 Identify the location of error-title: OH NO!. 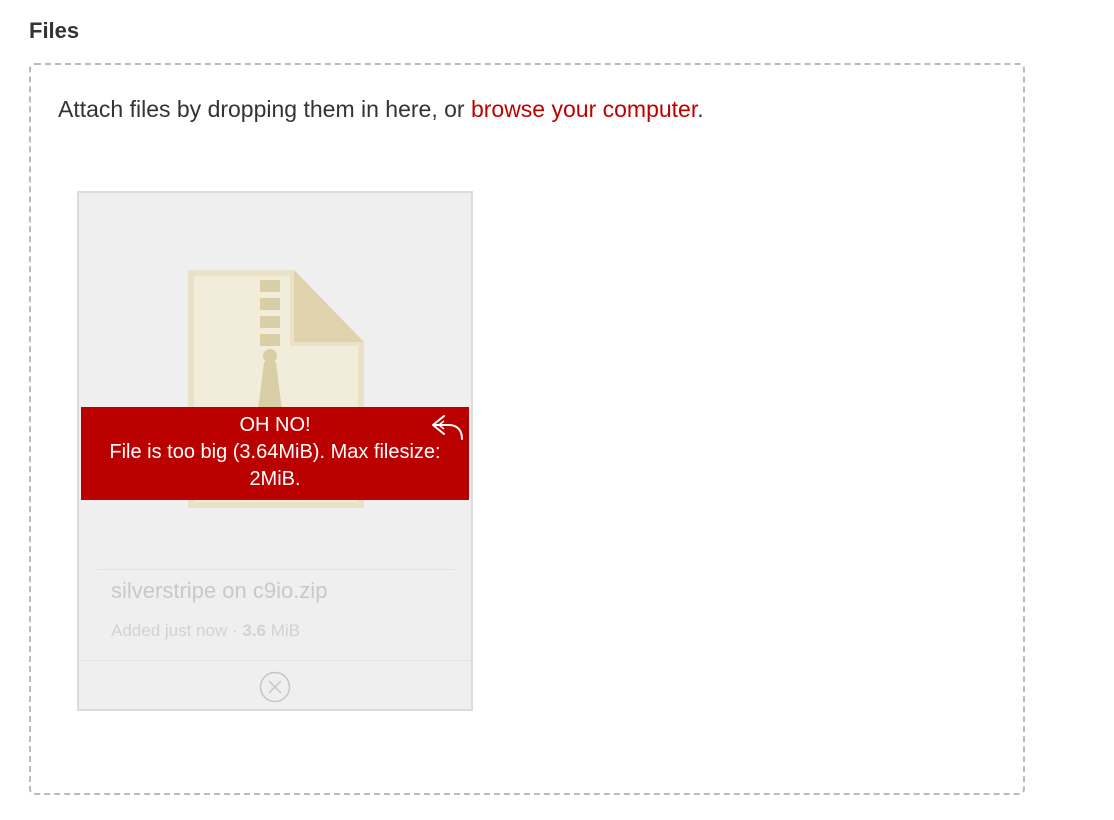
(275, 425).